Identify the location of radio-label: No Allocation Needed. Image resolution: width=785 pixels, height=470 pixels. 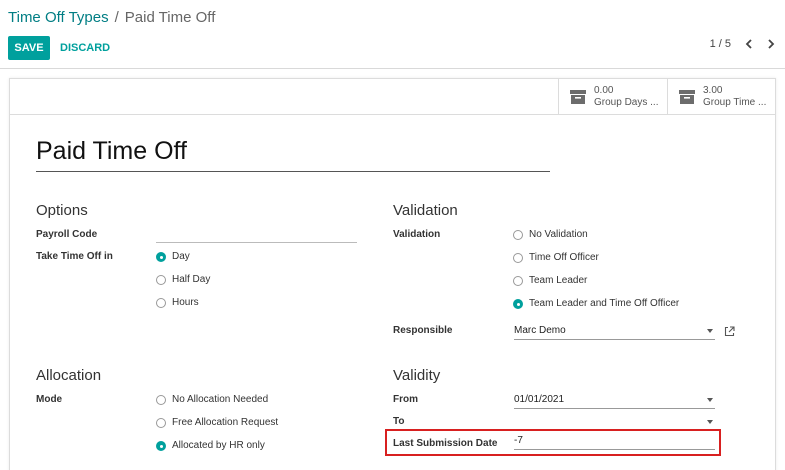
(220, 399).